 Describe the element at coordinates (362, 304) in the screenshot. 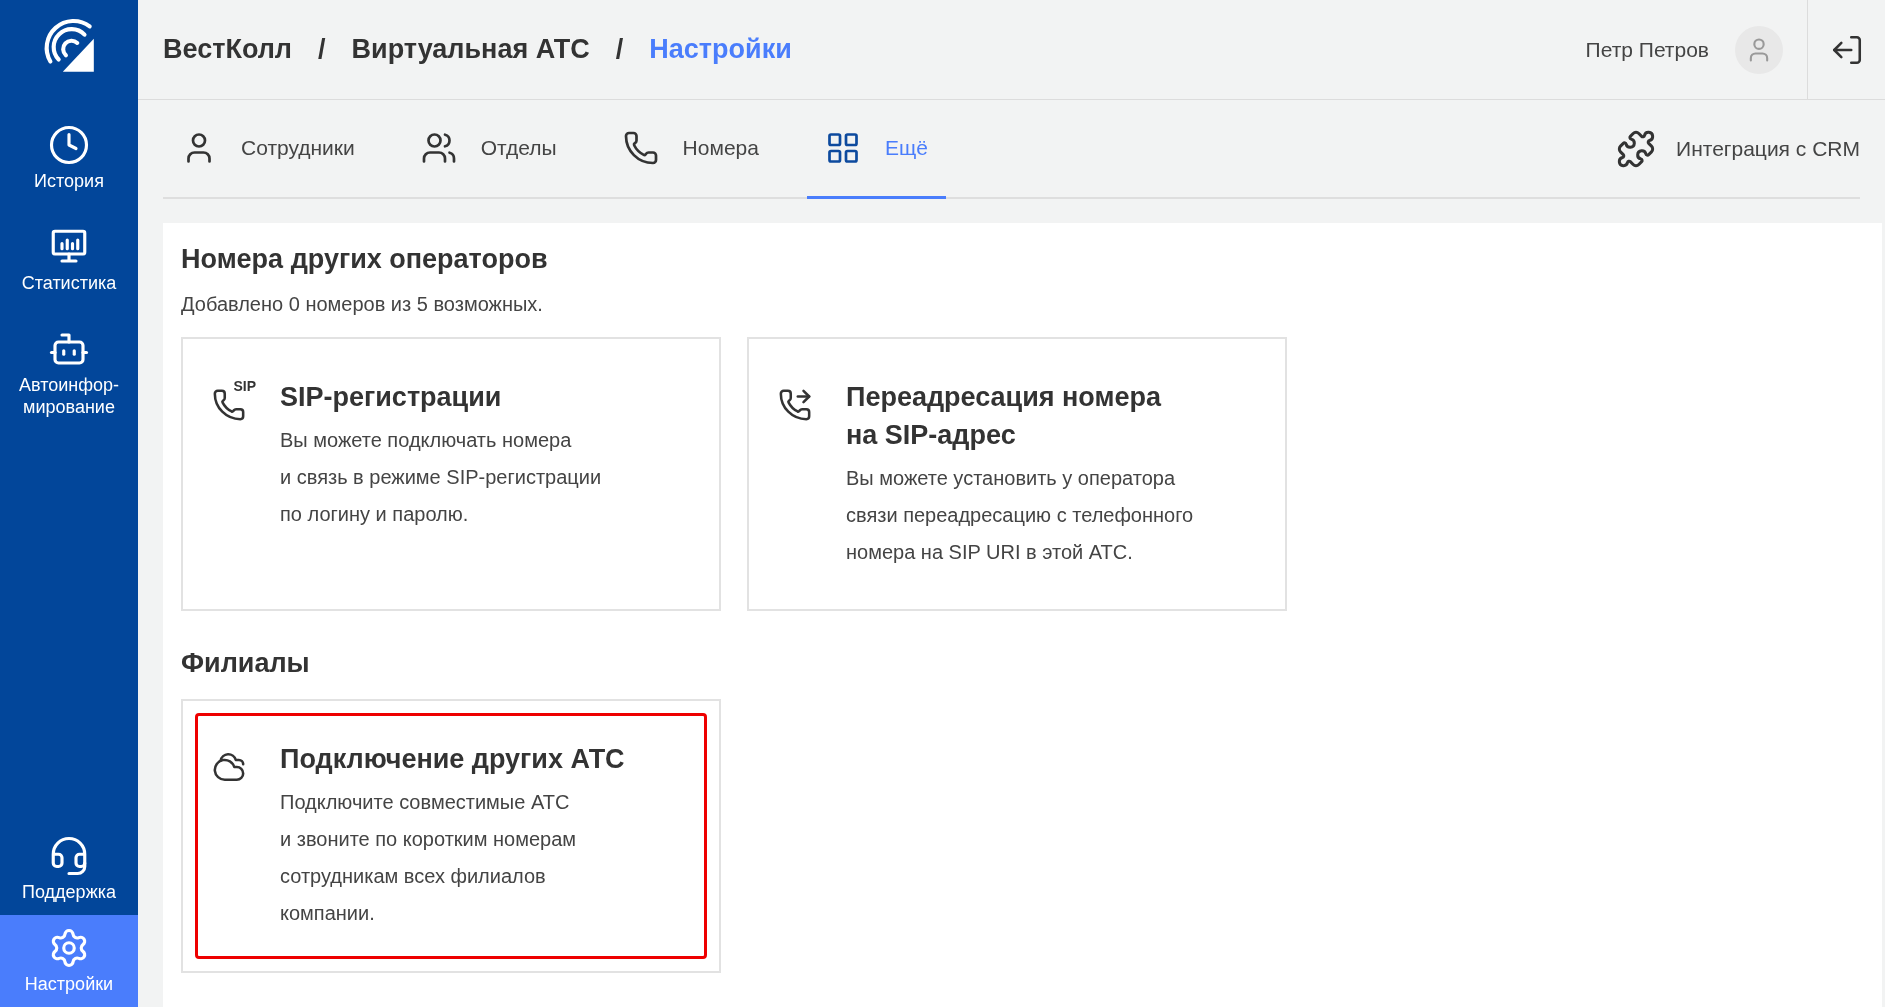

I see `section-subtitle: Добавлено 0 номеров из 5 возможных.` at that location.